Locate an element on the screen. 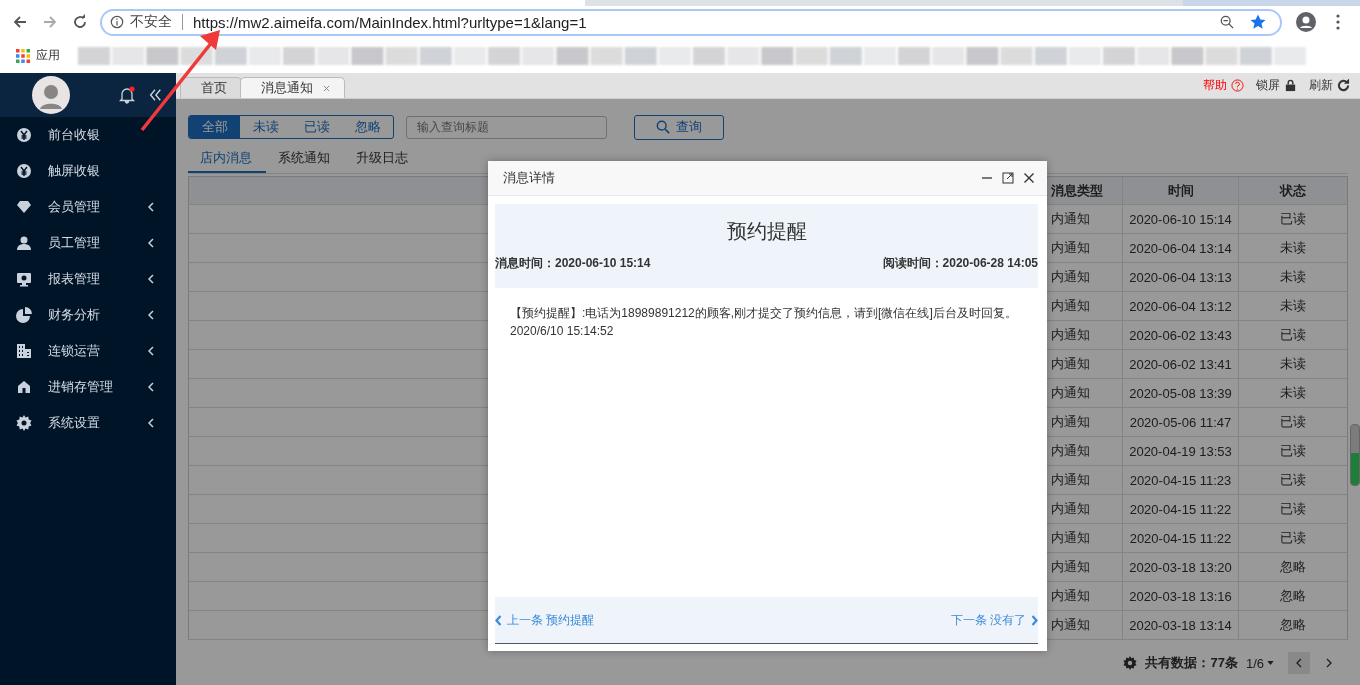 The width and height of the screenshot is (1360, 685). toolbar-button: 刷新 is located at coordinates (1329, 85).